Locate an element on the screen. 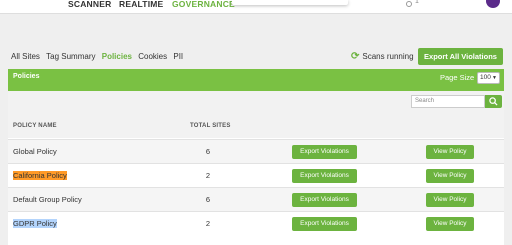  policy-name-cell: California Policy is located at coordinates (40, 175).